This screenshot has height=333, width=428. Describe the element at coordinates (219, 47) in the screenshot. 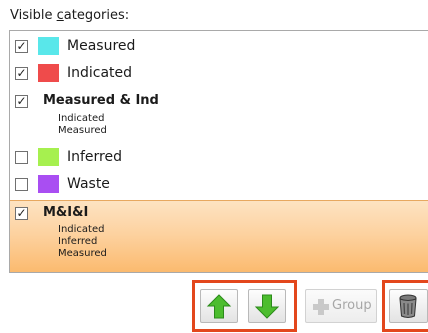

I see `list-item-measured: ✓ Measured` at that location.